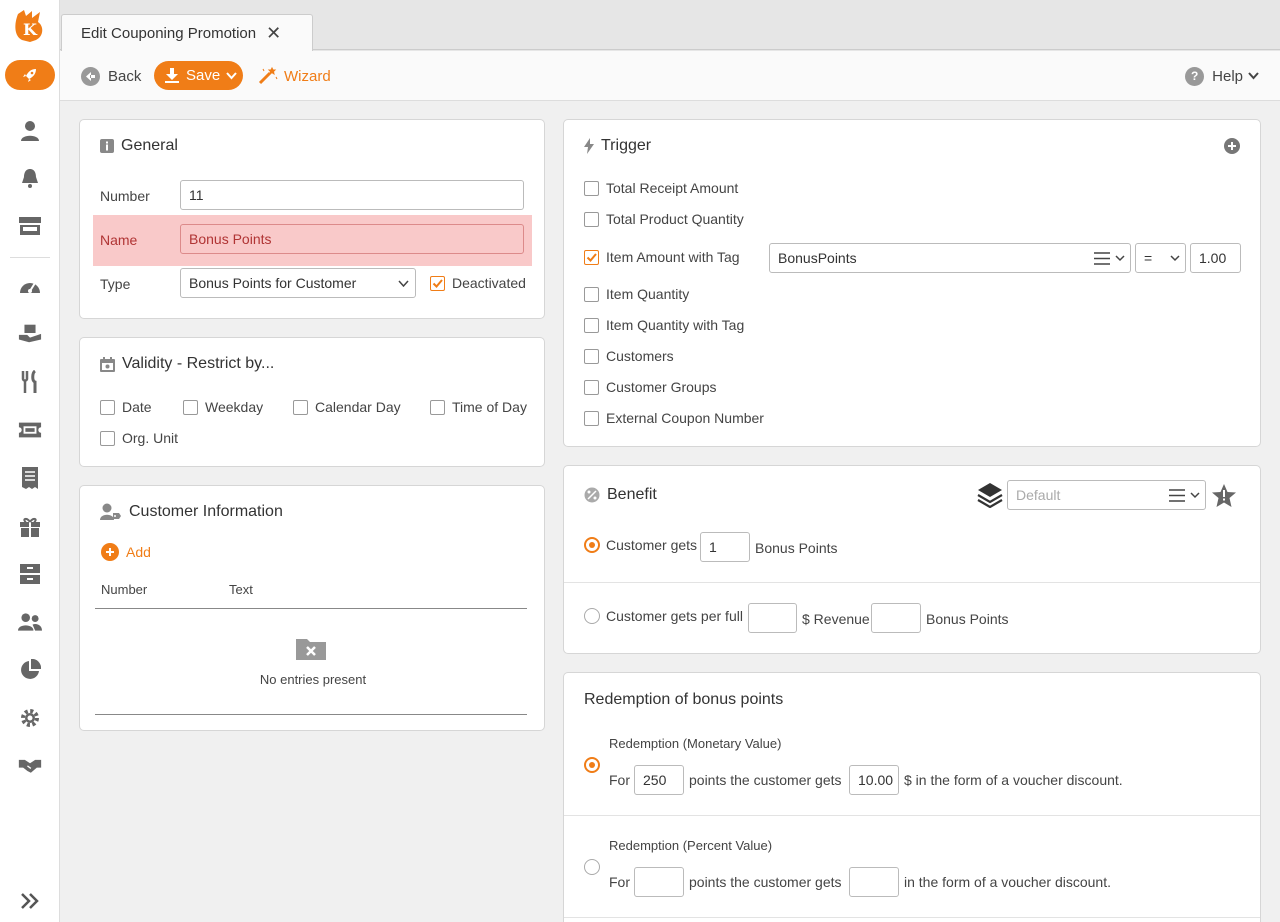 This screenshot has height=922, width=1280. I want to click on trigger-total-receipt-amount: Total Receipt Amount, so click(661, 188).